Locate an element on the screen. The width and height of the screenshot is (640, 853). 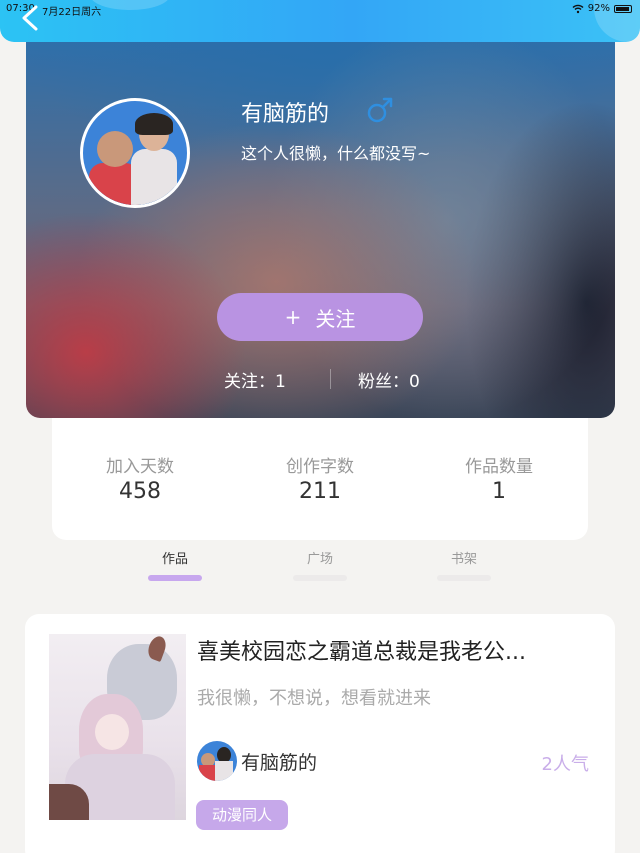
tab-bar: 作品 广场 书架 is located at coordinates (320, 564).